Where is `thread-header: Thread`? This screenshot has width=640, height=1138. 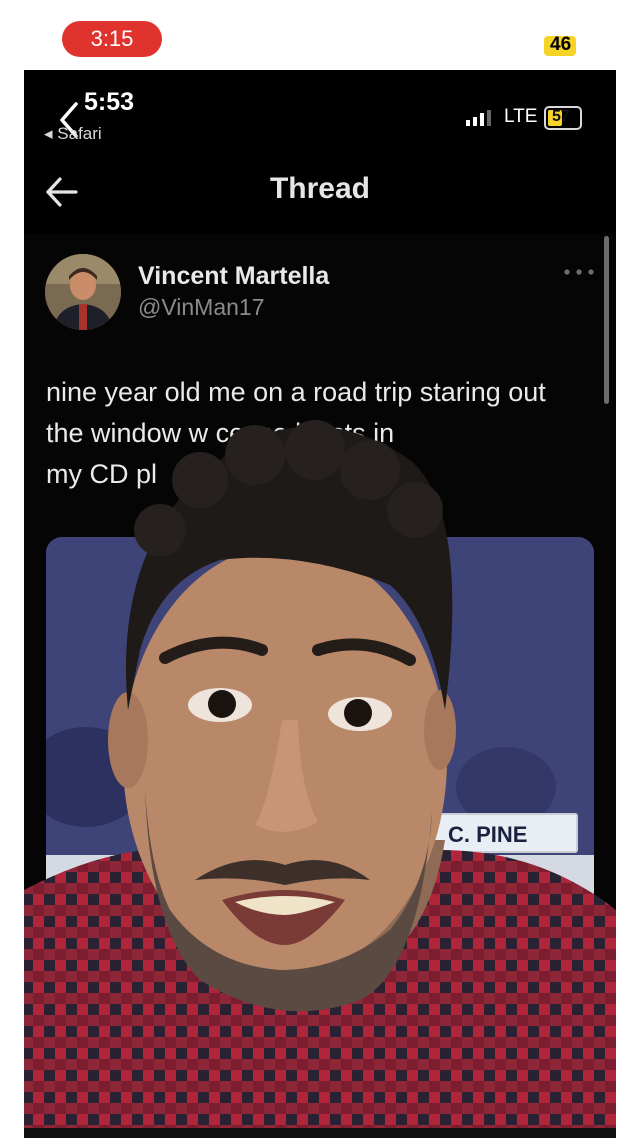 thread-header: Thread is located at coordinates (320, 192).